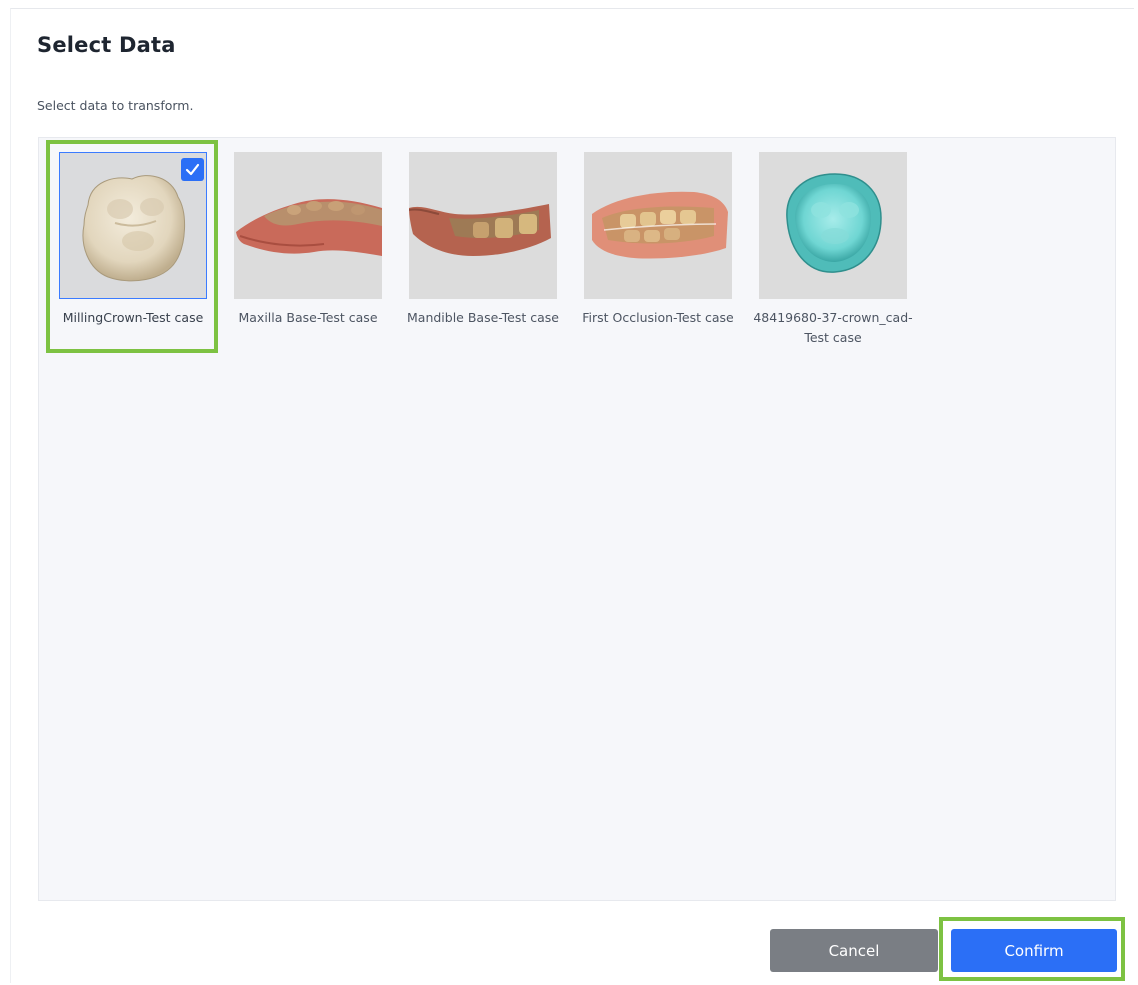 This screenshot has width=1138, height=985. What do you see at coordinates (1034, 950) in the screenshot?
I see `confirm-button: Confirm` at bounding box center [1034, 950].